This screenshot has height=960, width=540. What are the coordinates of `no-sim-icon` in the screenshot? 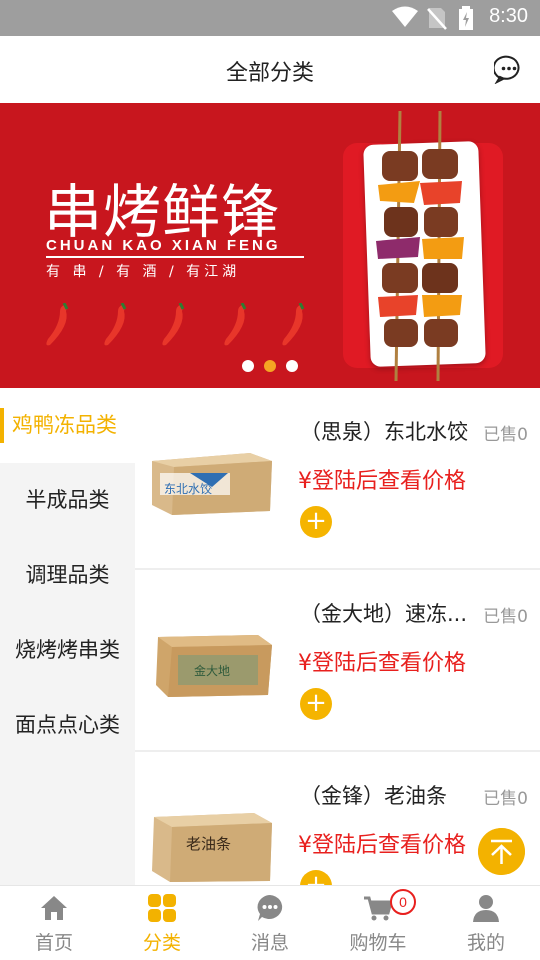 It's located at (437, 19).